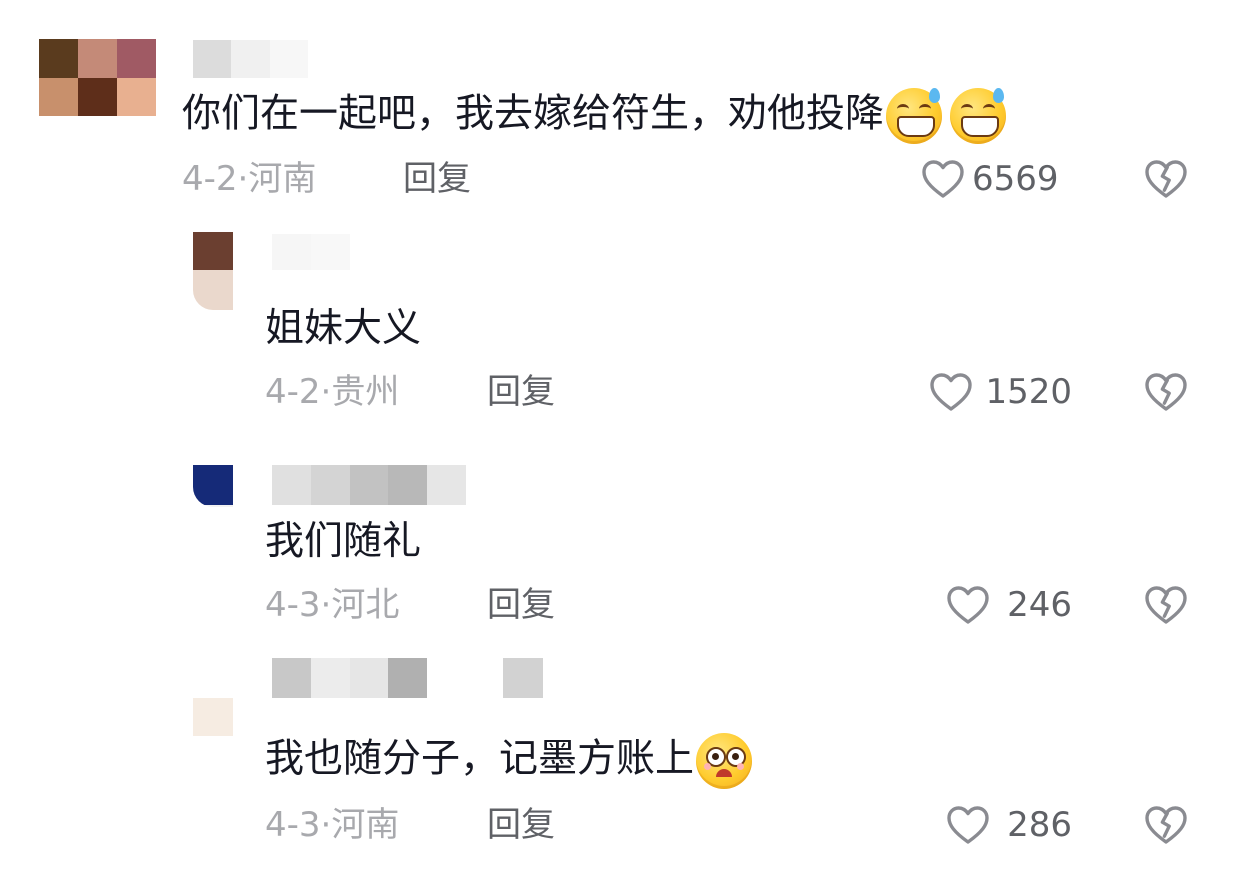 The height and width of the screenshot is (871, 1242). I want to click on comment-text: 你们在一起吧，我去嫁给符生，劝他投降, so click(594, 116).